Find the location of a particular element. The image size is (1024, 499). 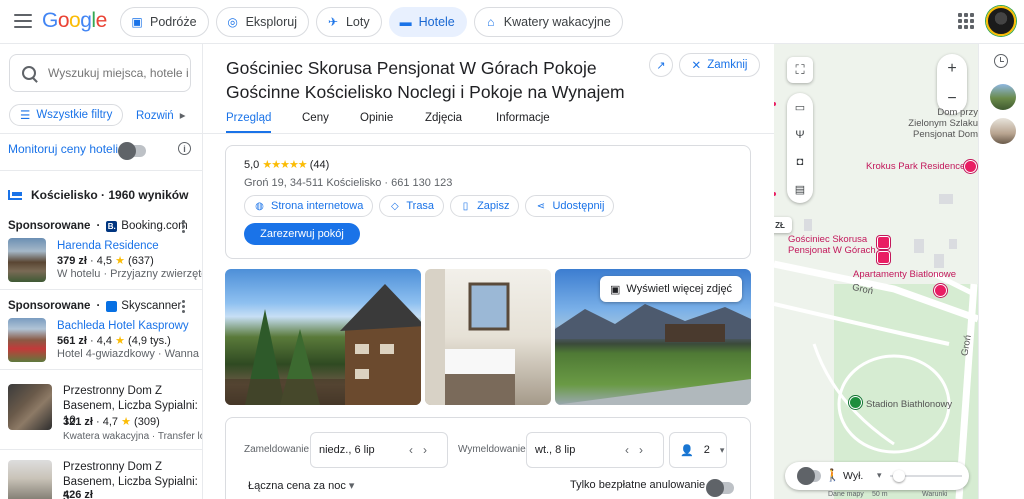

chip-loty: ✈ Loty is located at coordinates (348, 22).